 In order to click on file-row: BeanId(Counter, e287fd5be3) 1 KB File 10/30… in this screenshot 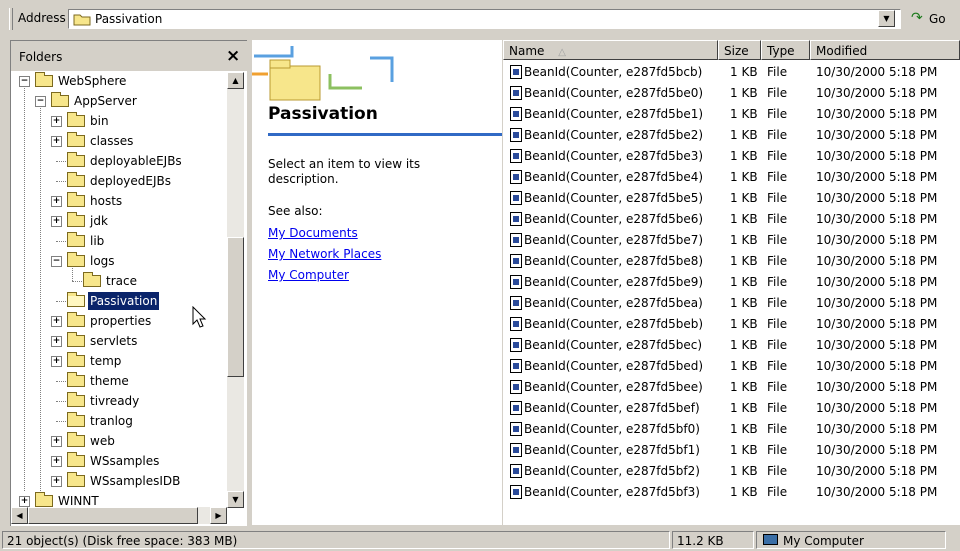, I will do `click(731, 156)`.